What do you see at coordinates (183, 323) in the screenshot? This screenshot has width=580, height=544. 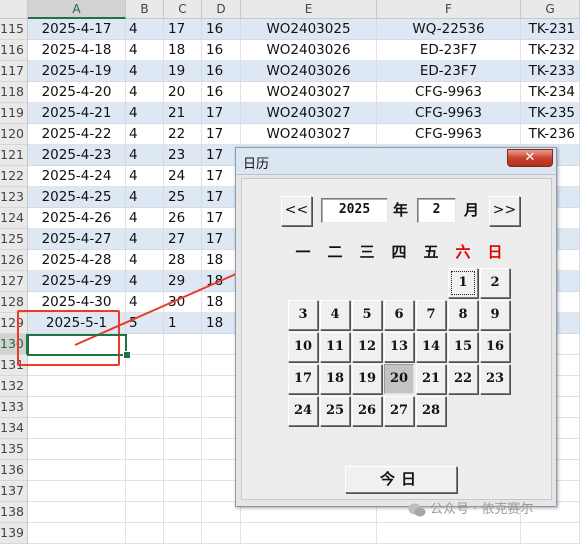 I see `cell-c: 1` at bounding box center [183, 323].